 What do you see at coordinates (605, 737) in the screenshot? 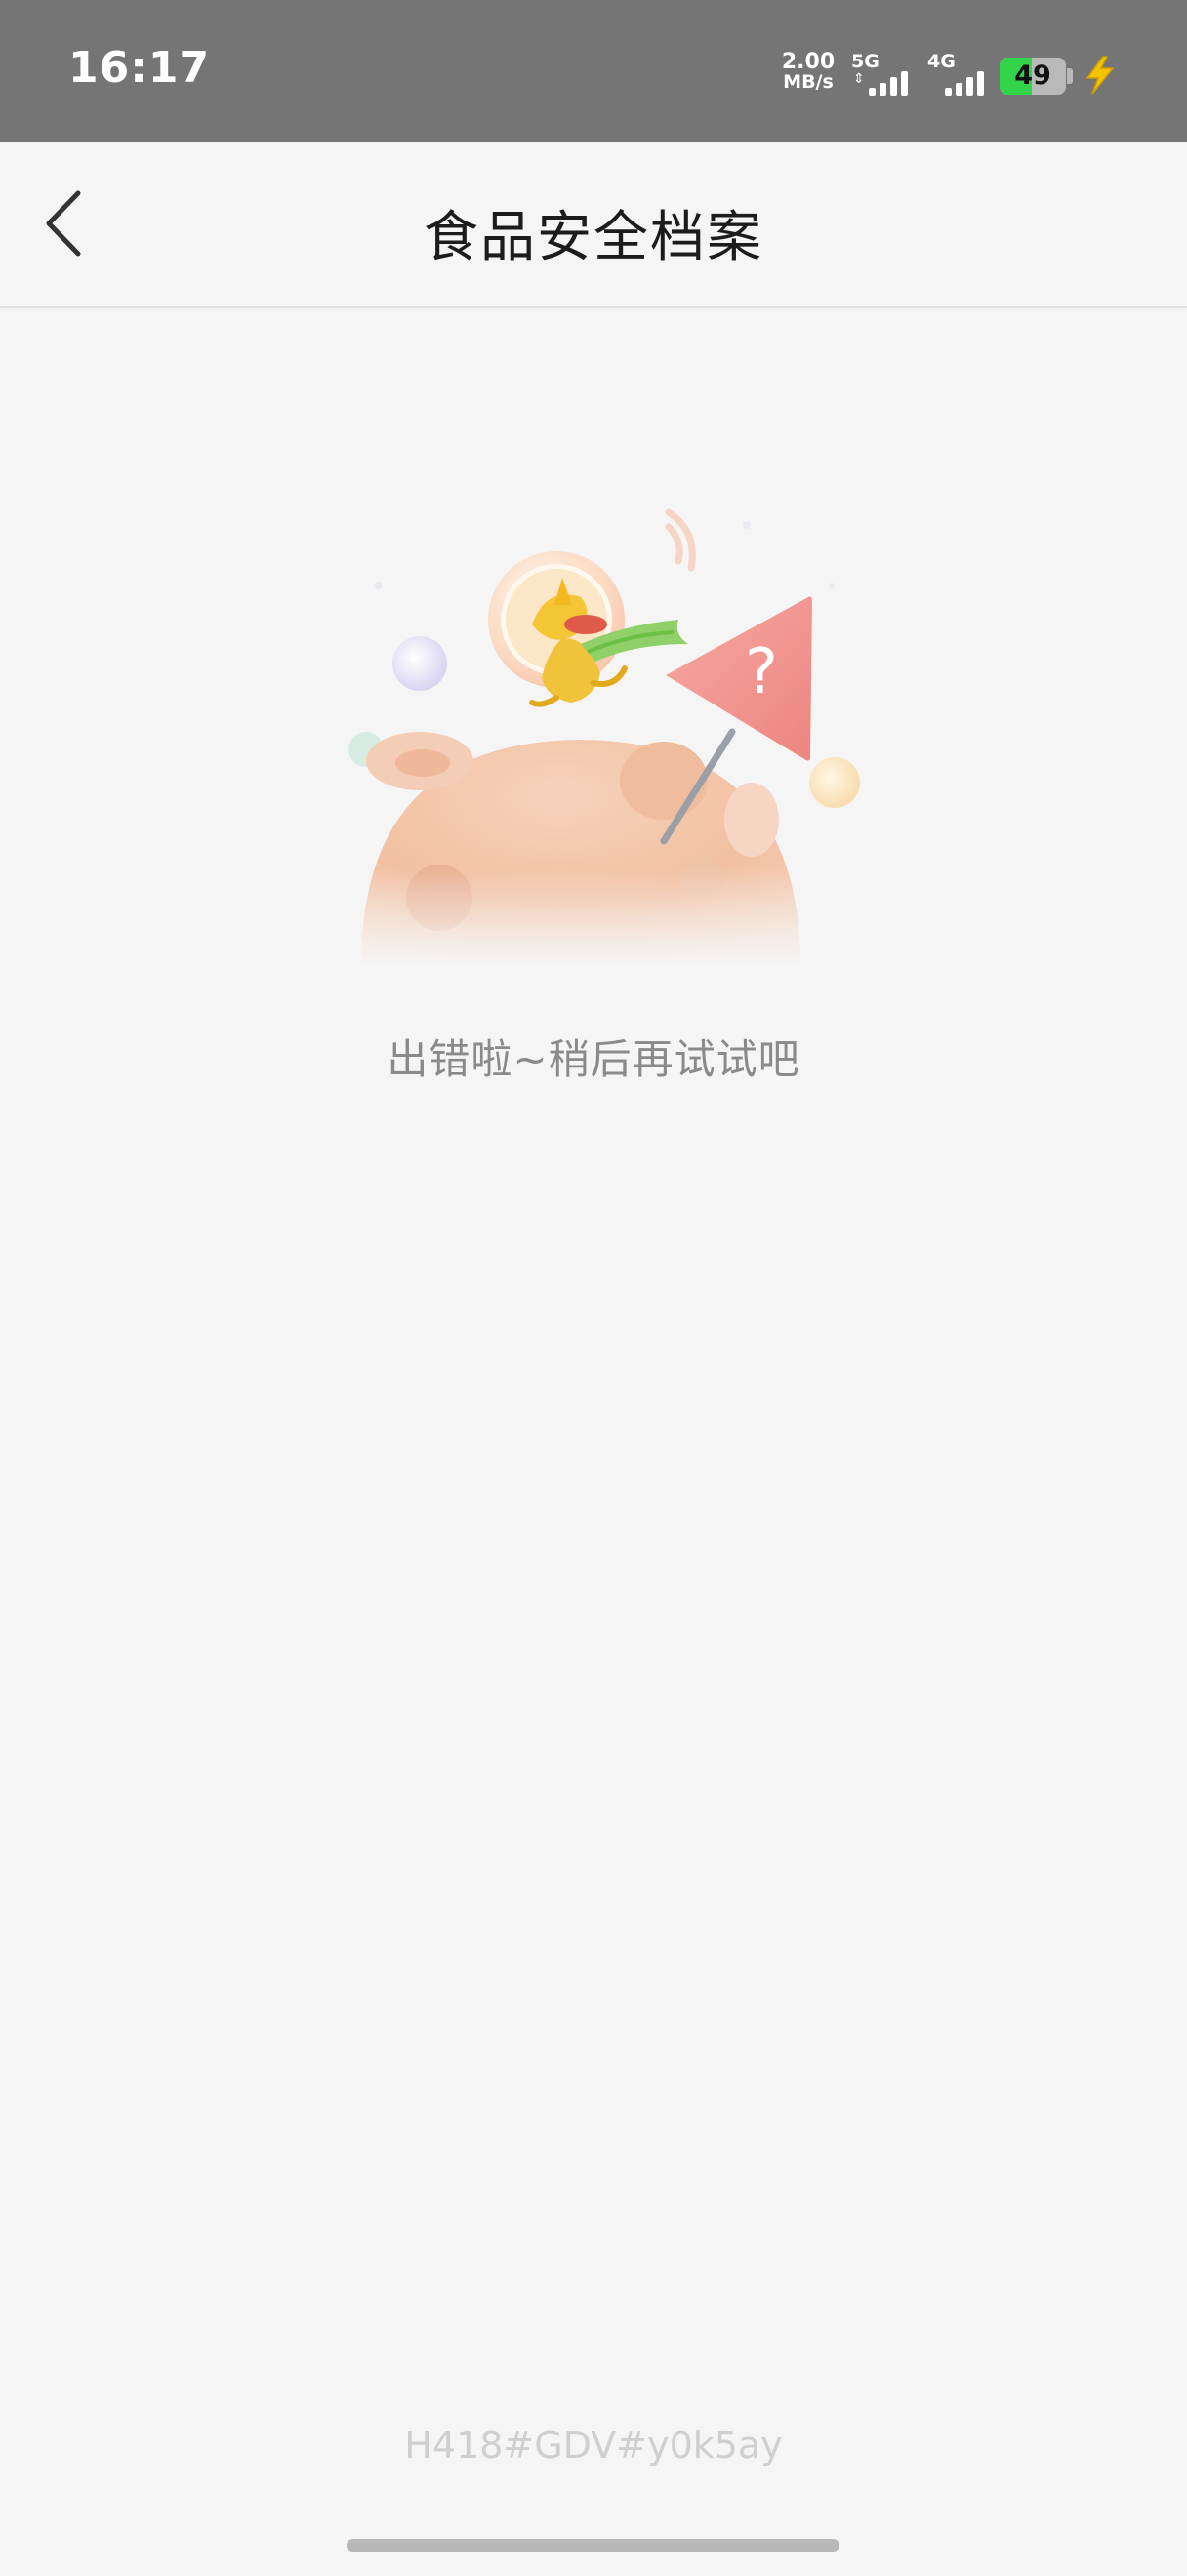
I see `error-planet-illustration: ?` at bounding box center [605, 737].